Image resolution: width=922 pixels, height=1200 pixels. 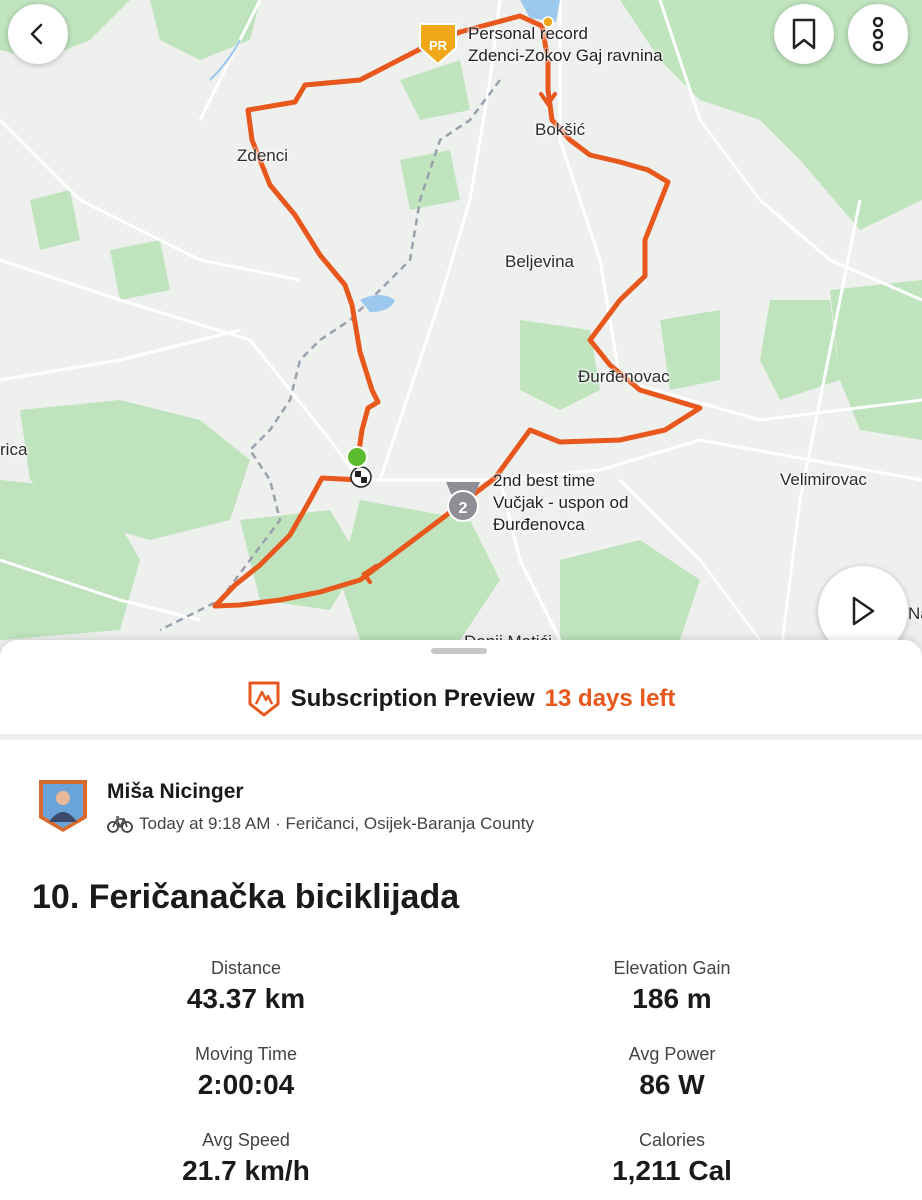 I want to click on subscription-label: Subscription Preview, so click(x=412, y=698).